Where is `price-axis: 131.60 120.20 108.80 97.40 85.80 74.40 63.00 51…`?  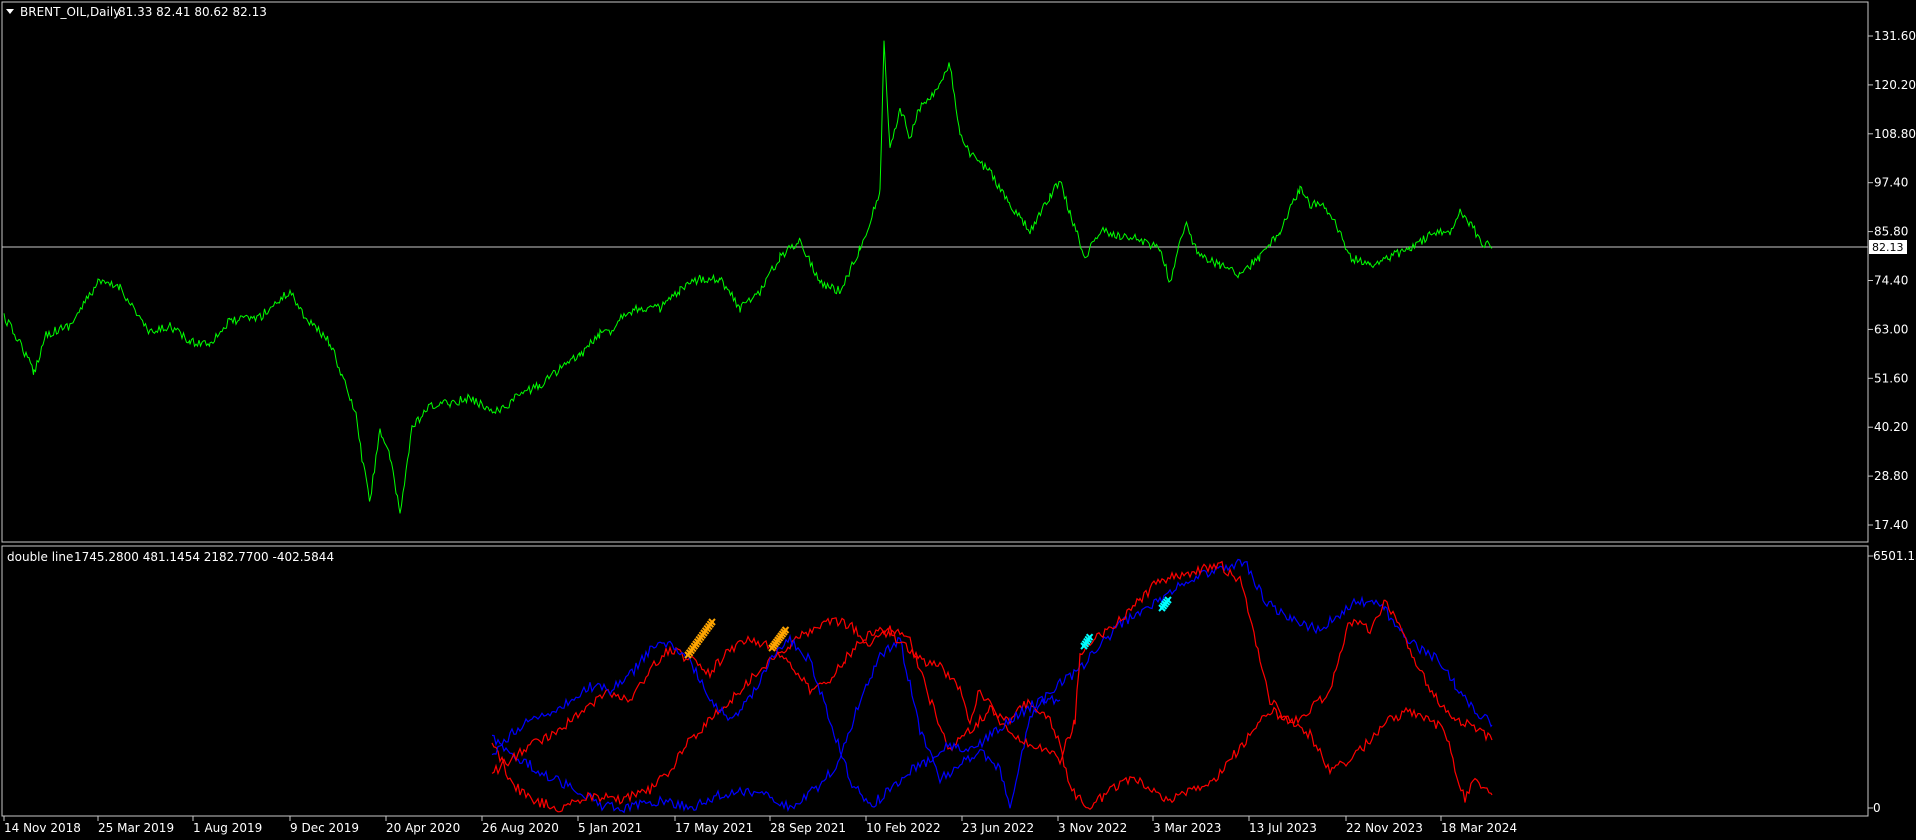 price-axis: 131.60 120.20 108.80 97.40 85.80 74.40 63.00 51… is located at coordinates (1892, 280).